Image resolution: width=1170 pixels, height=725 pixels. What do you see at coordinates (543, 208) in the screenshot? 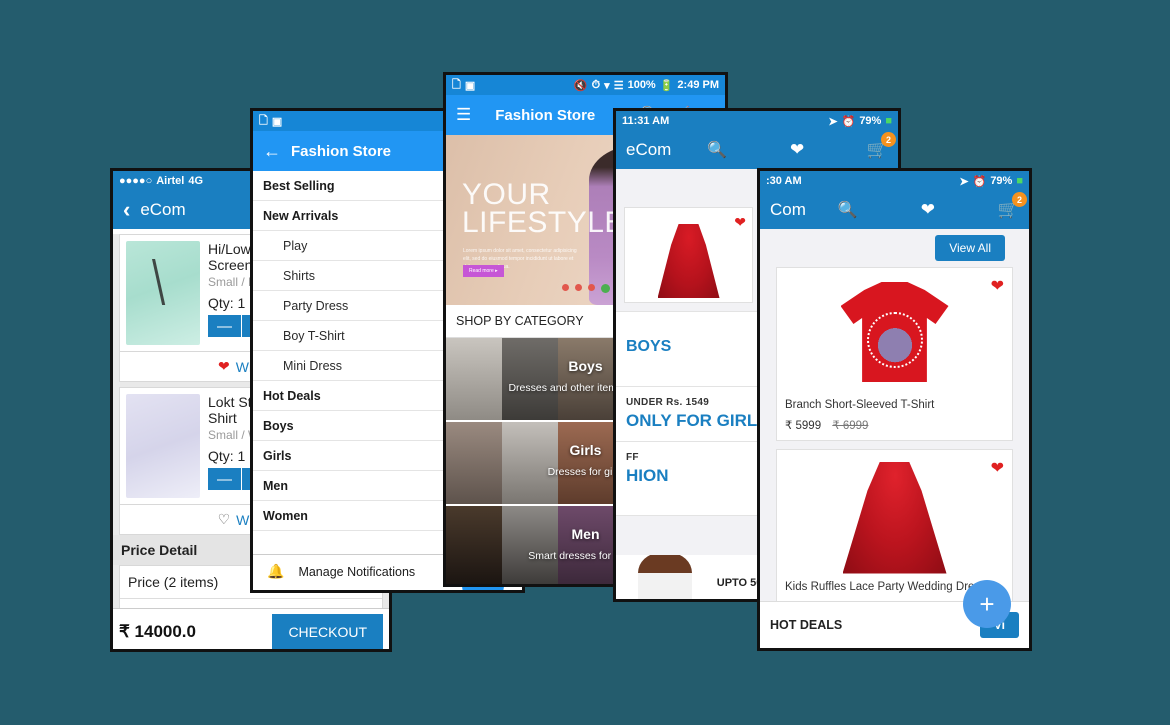
I see `hero-headline: YOUR LIFESTYLE` at bounding box center [543, 208].